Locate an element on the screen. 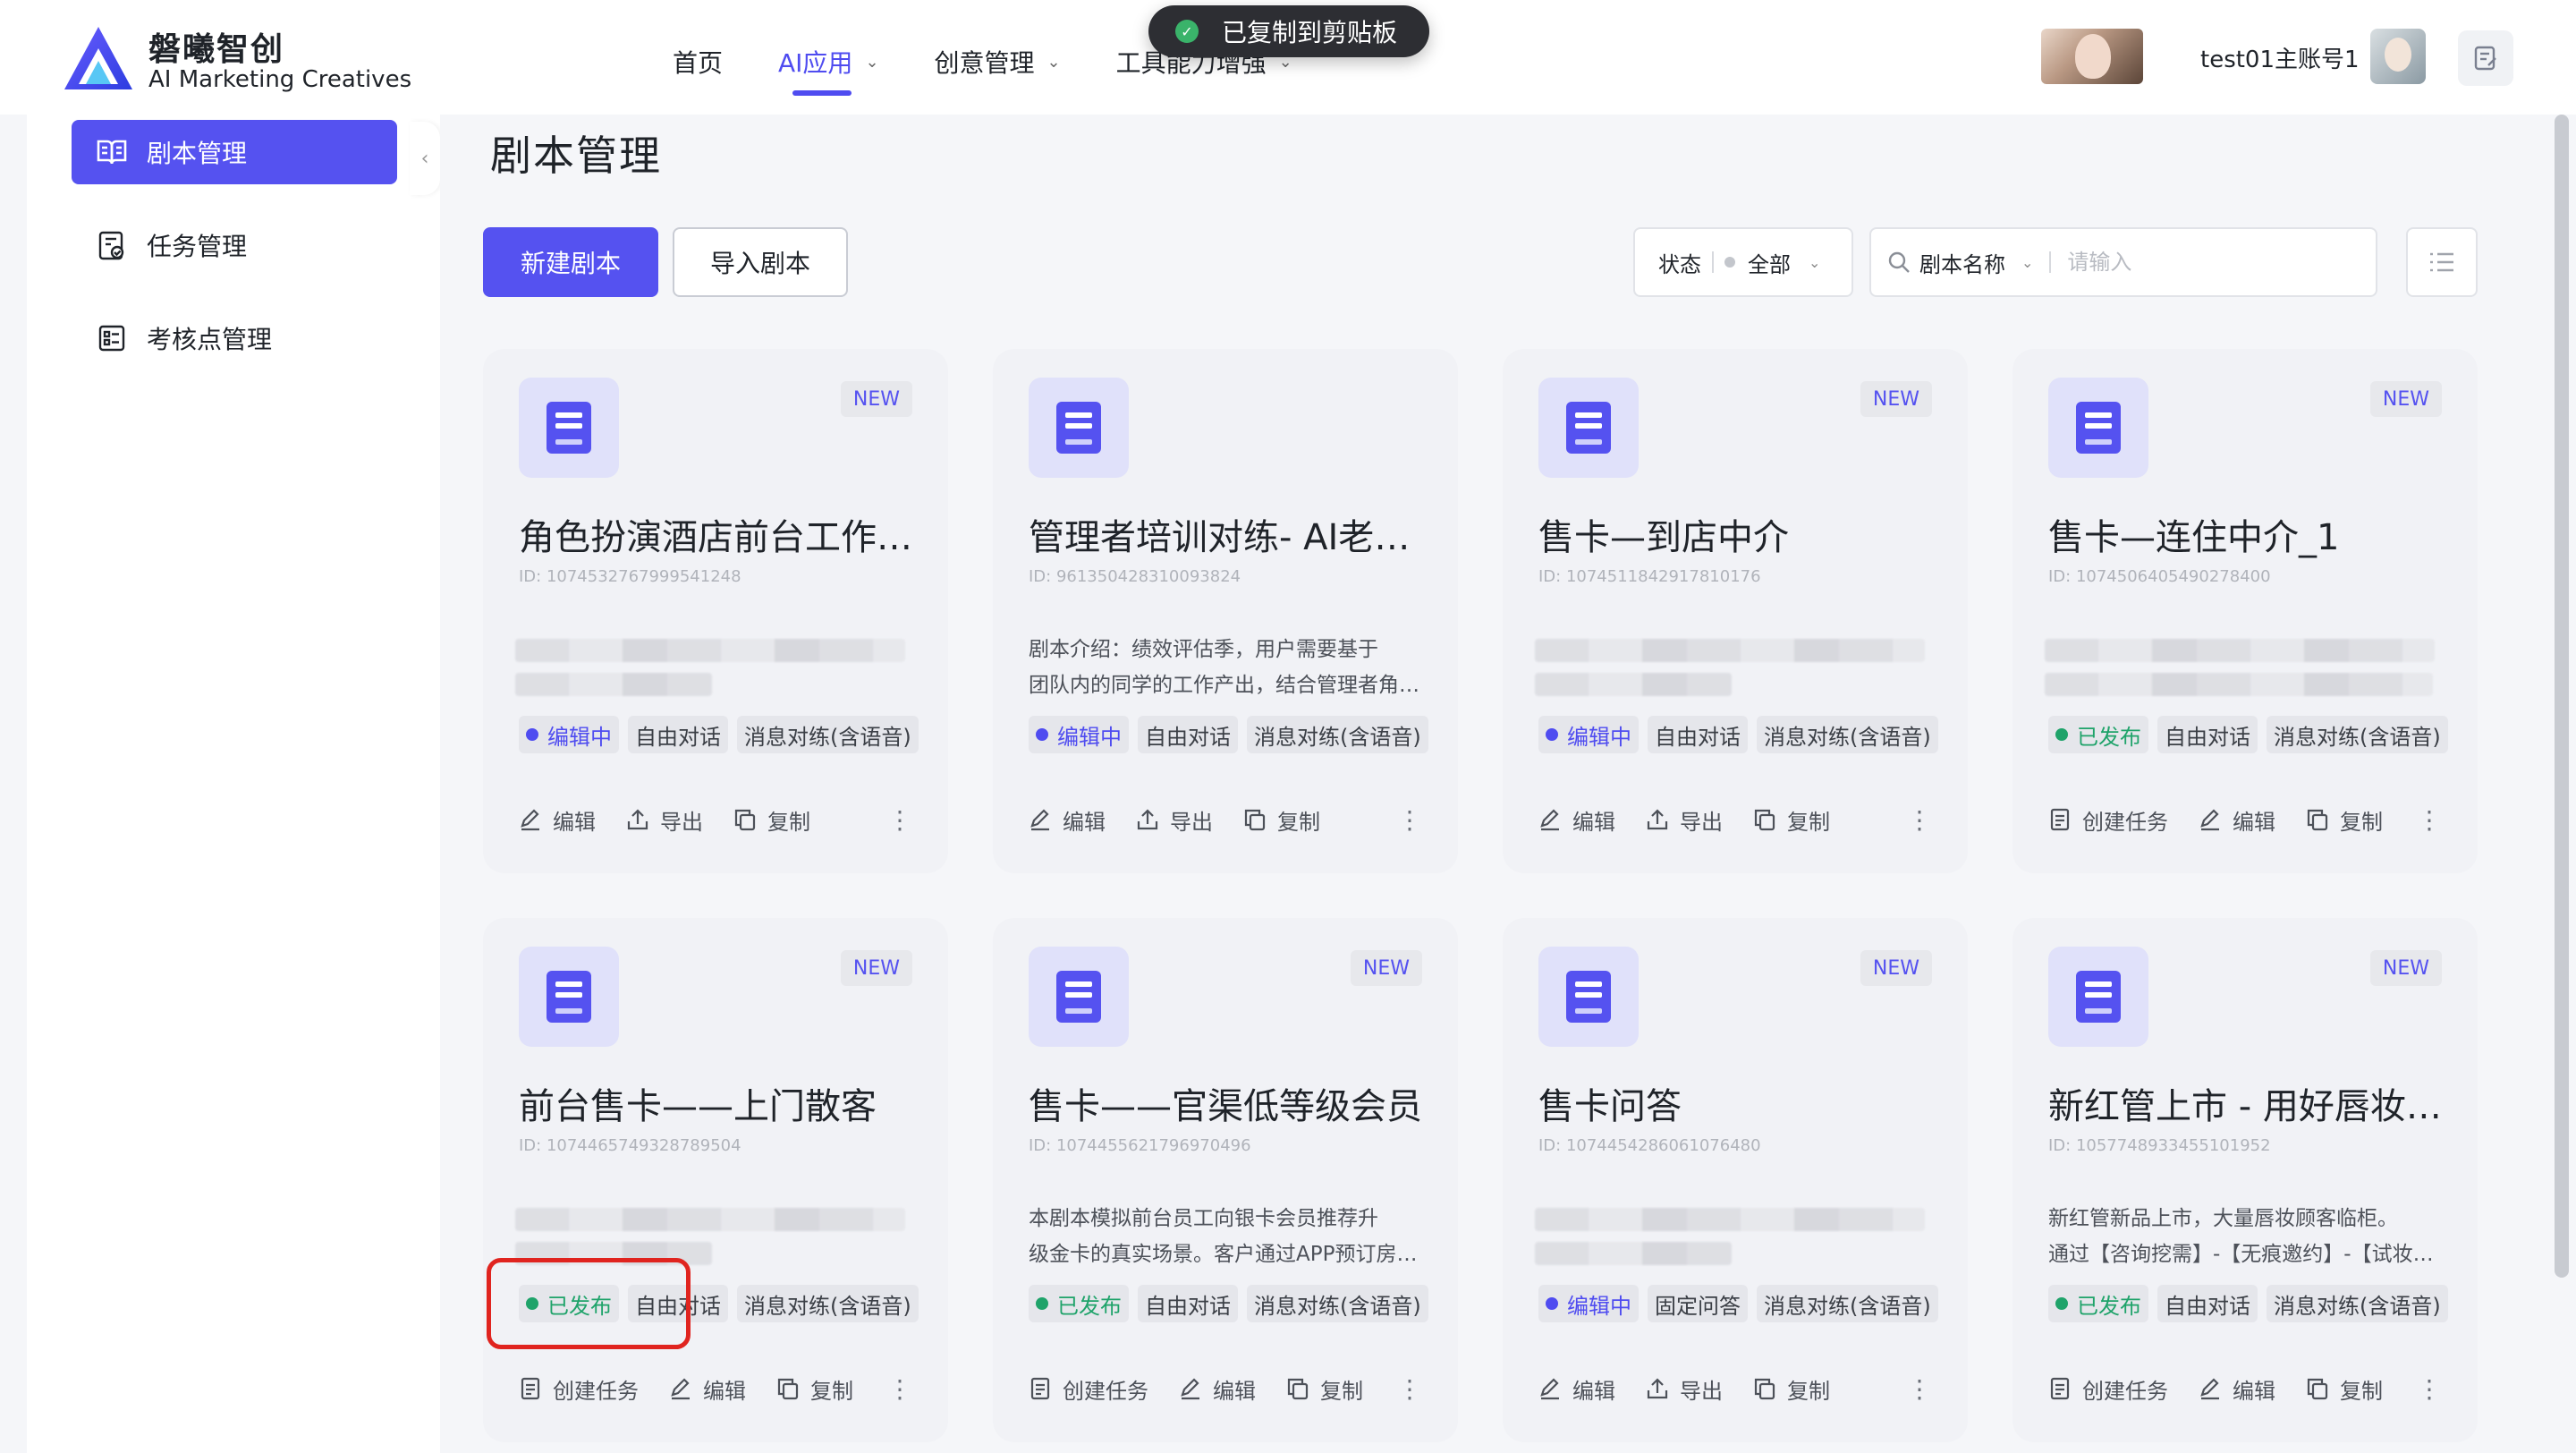 Image resolution: width=2576 pixels, height=1453 pixels. copy-icon is located at coordinates (2317, 819).